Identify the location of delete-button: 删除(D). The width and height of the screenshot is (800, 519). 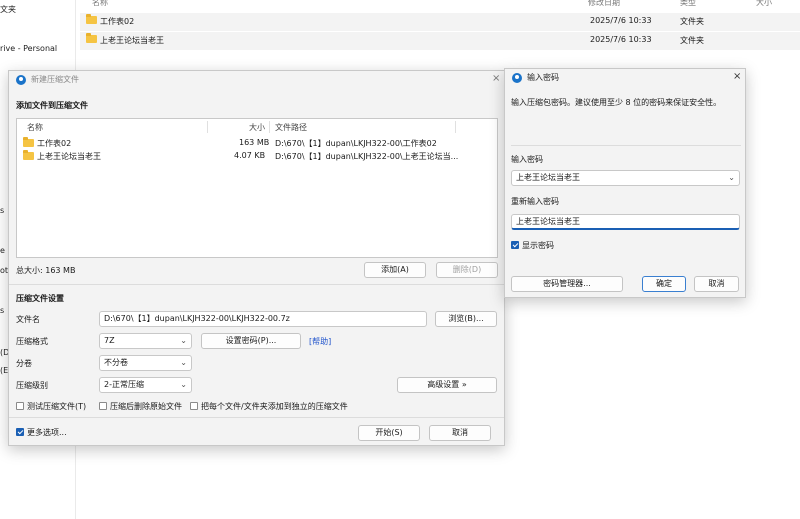
(467, 270).